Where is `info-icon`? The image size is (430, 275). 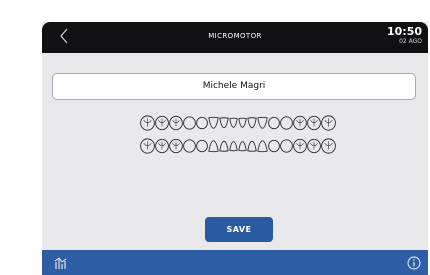
info-icon is located at coordinates (414, 263).